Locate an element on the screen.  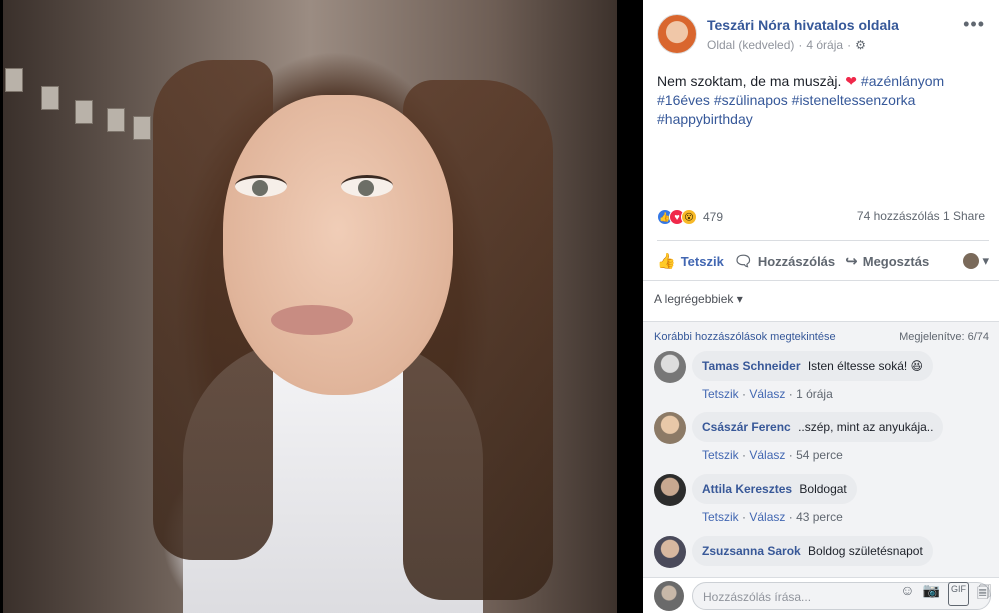
comment-label: Hozzászólás is located at coordinates (796, 261).